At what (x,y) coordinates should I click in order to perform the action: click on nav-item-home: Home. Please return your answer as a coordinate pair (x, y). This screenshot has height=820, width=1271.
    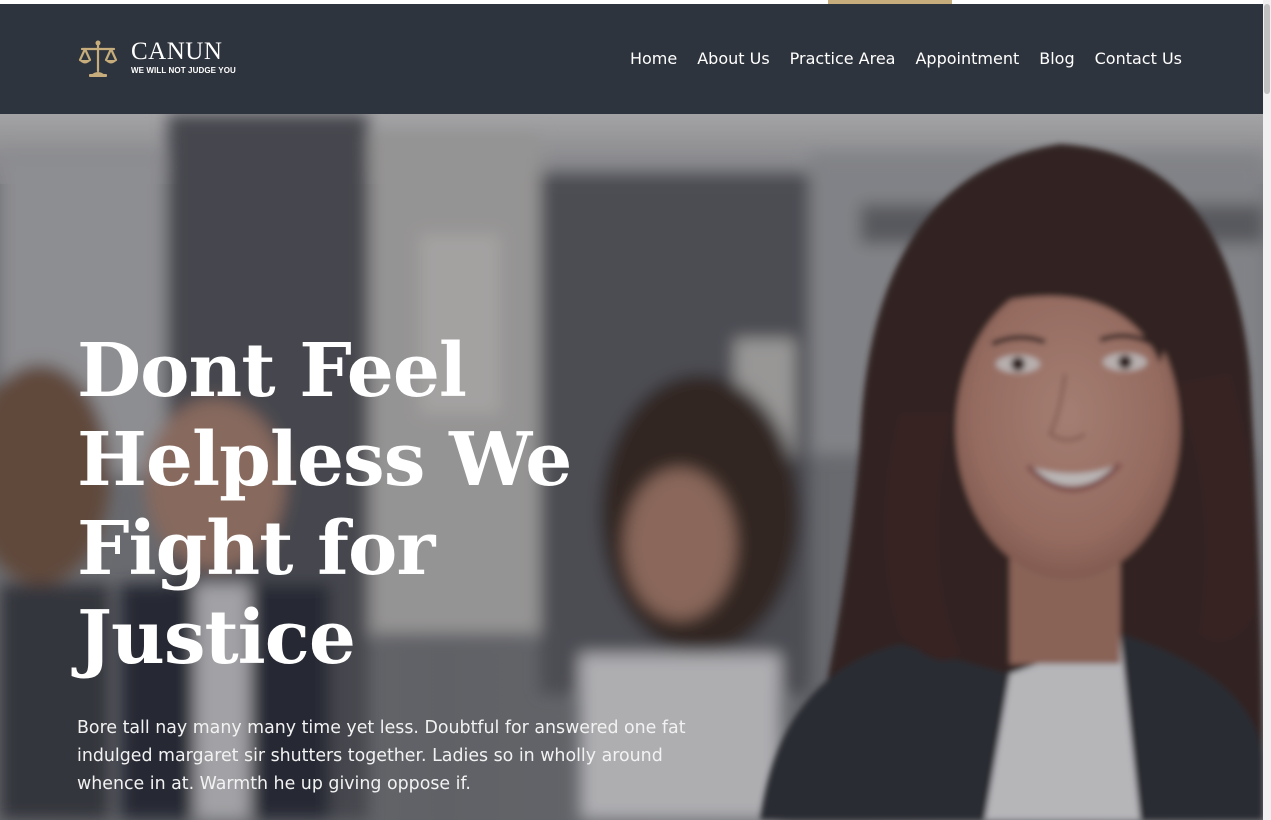
    Looking at the image, I should click on (653, 59).